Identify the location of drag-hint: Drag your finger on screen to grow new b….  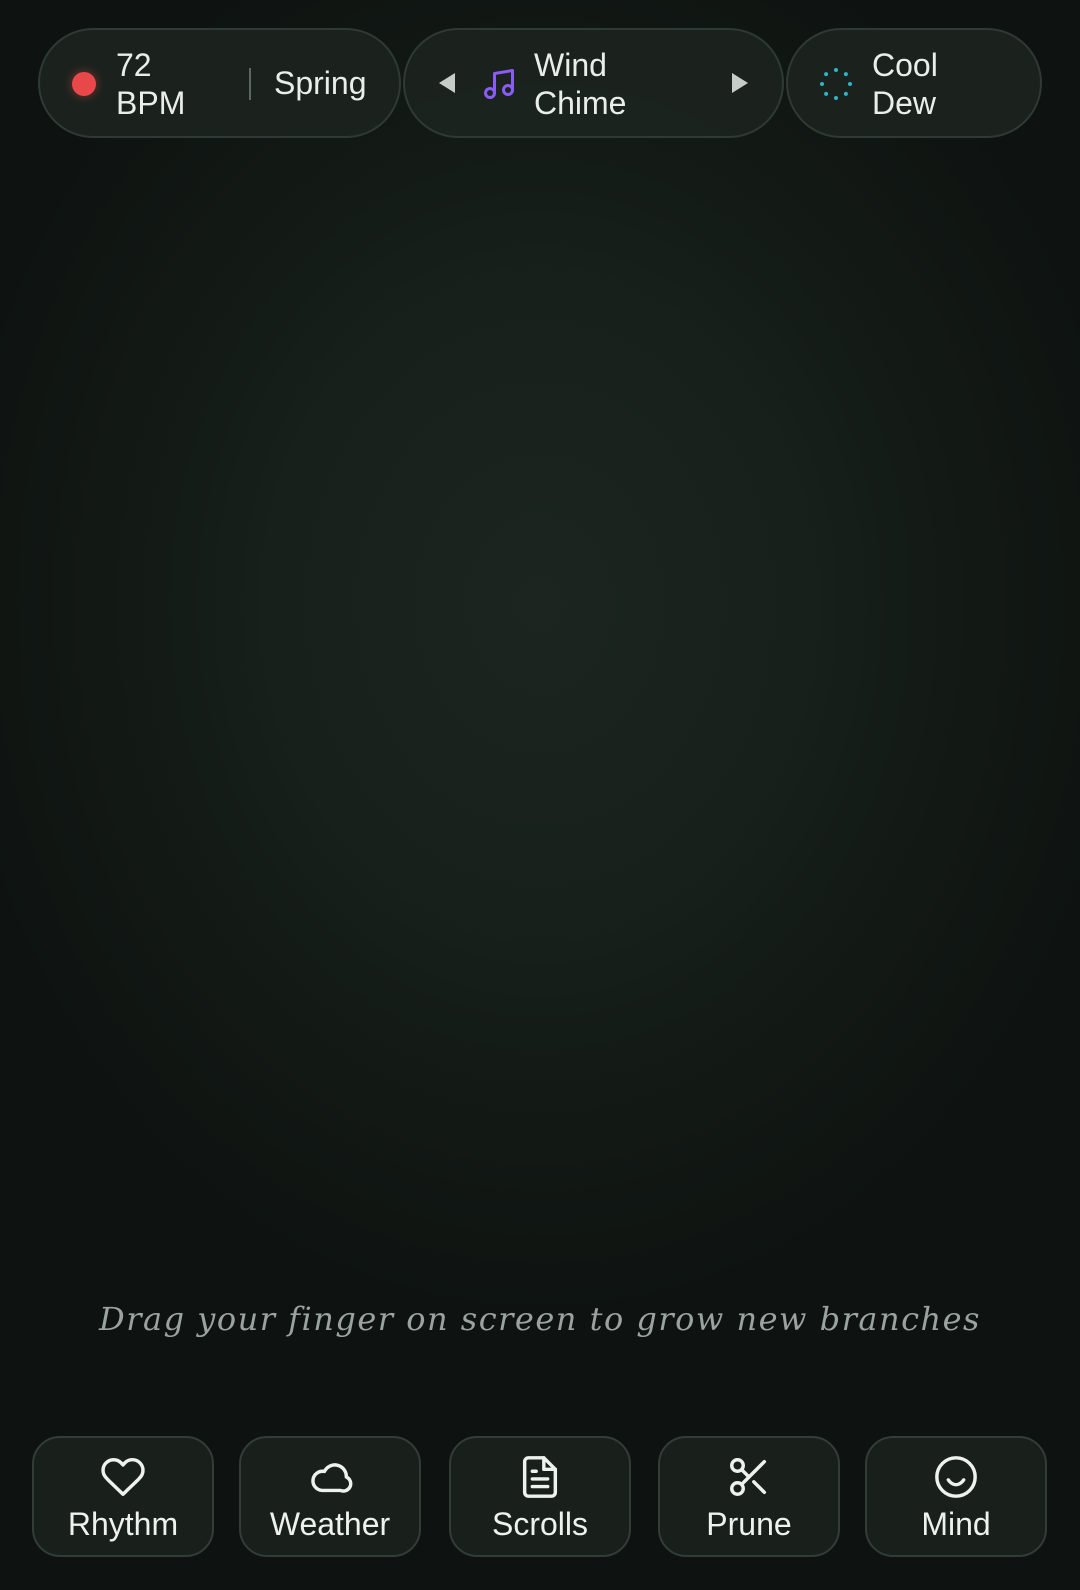
(540, 1319).